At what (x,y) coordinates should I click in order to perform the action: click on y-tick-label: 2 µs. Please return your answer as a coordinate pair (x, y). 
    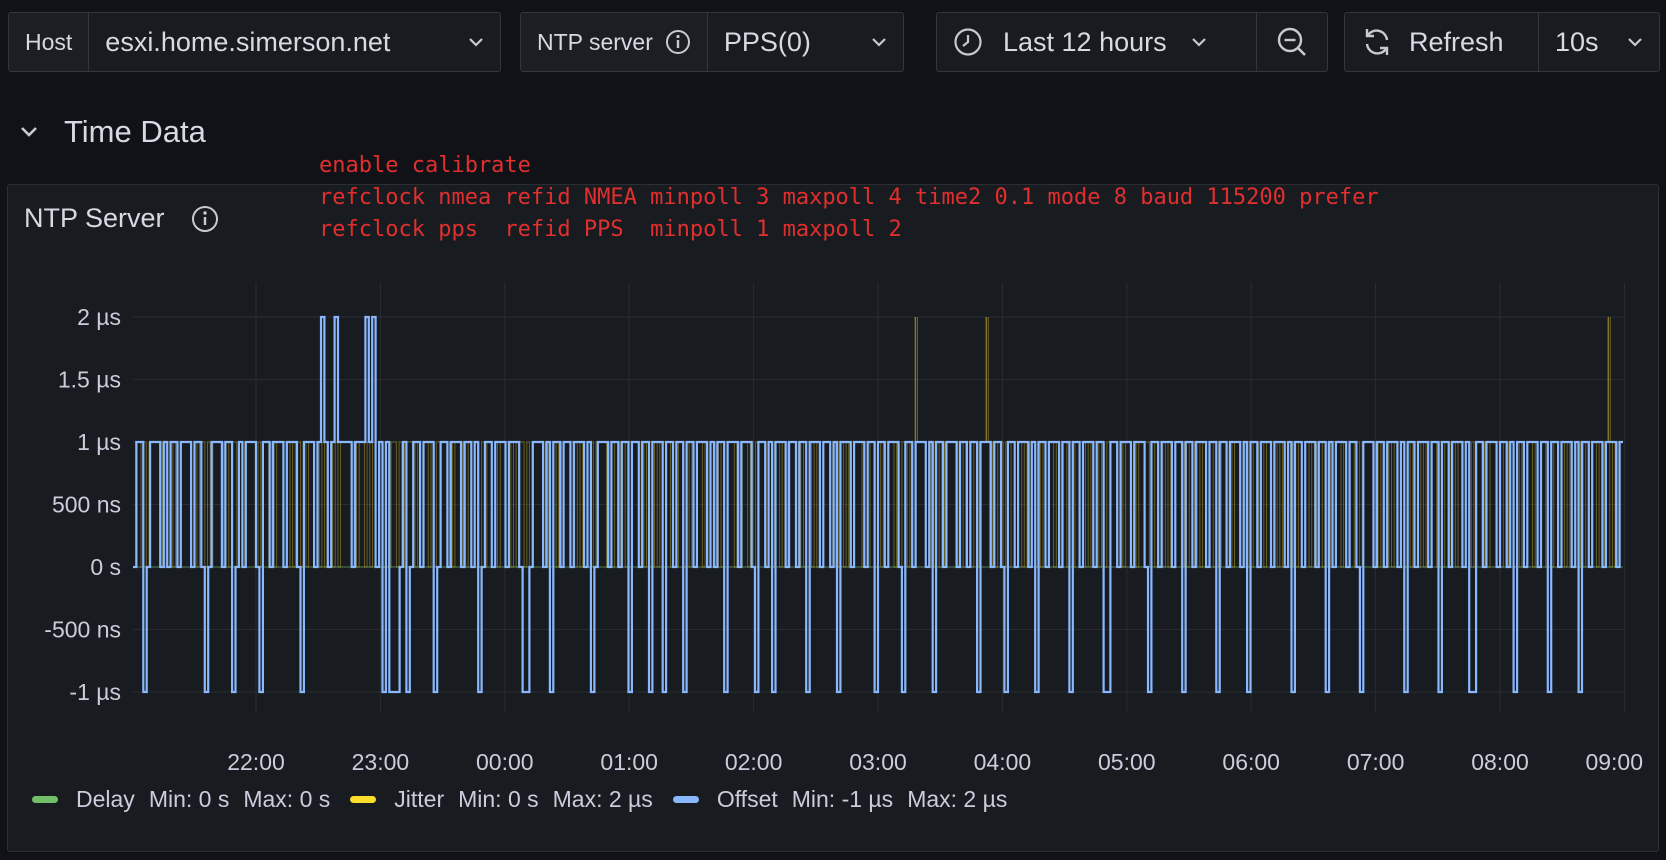
    Looking at the image, I should click on (99, 317).